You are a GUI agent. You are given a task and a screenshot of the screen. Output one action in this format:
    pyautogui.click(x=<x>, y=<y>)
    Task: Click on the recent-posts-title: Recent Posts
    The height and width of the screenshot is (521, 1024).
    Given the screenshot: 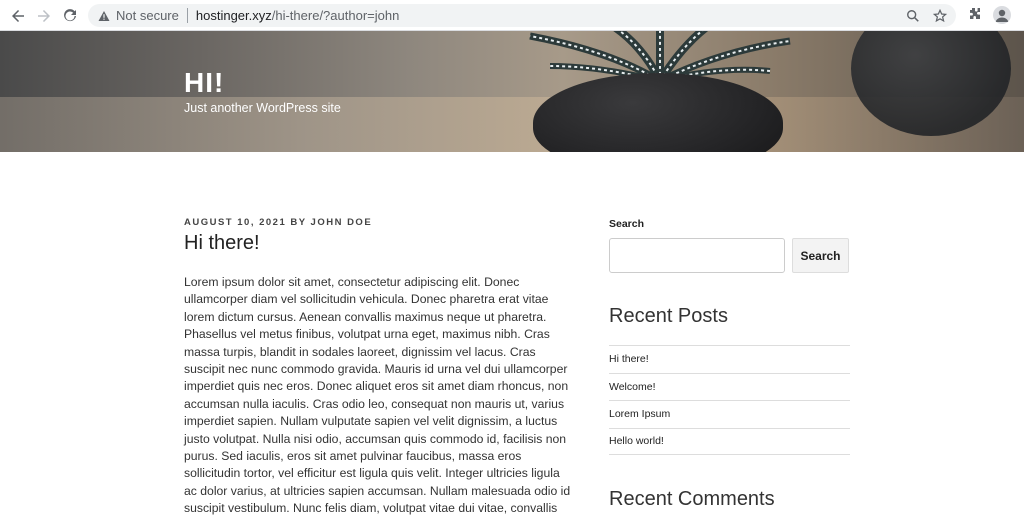 What is the action you would take?
    pyautogui.click(x=668, y=316)
    